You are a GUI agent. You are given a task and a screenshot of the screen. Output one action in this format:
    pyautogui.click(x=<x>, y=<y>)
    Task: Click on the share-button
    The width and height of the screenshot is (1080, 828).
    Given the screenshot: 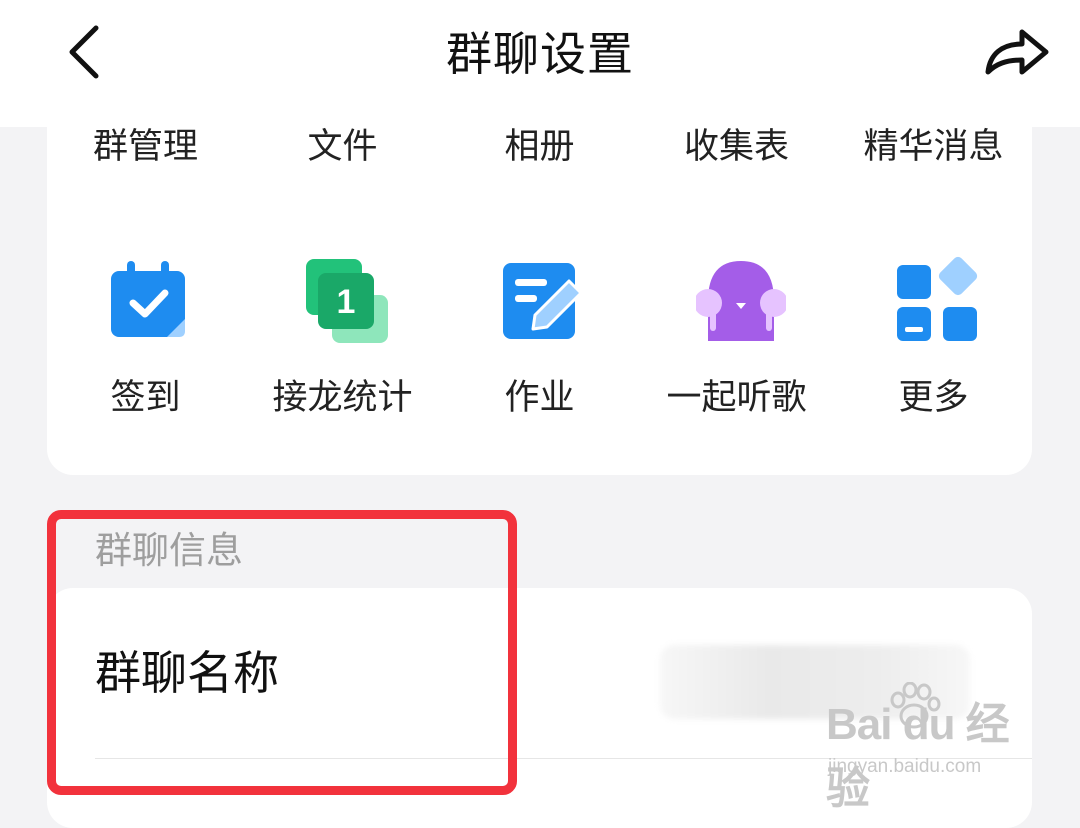 What is the action you would take?
    pyautogui.click(x=1016, y=52)
    